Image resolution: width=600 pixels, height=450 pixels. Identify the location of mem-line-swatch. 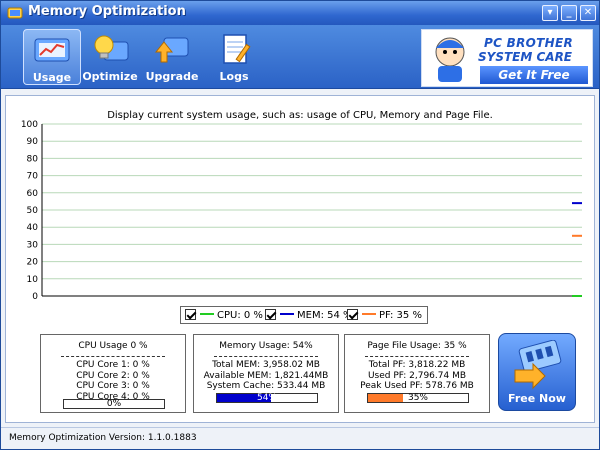
(287, 314).